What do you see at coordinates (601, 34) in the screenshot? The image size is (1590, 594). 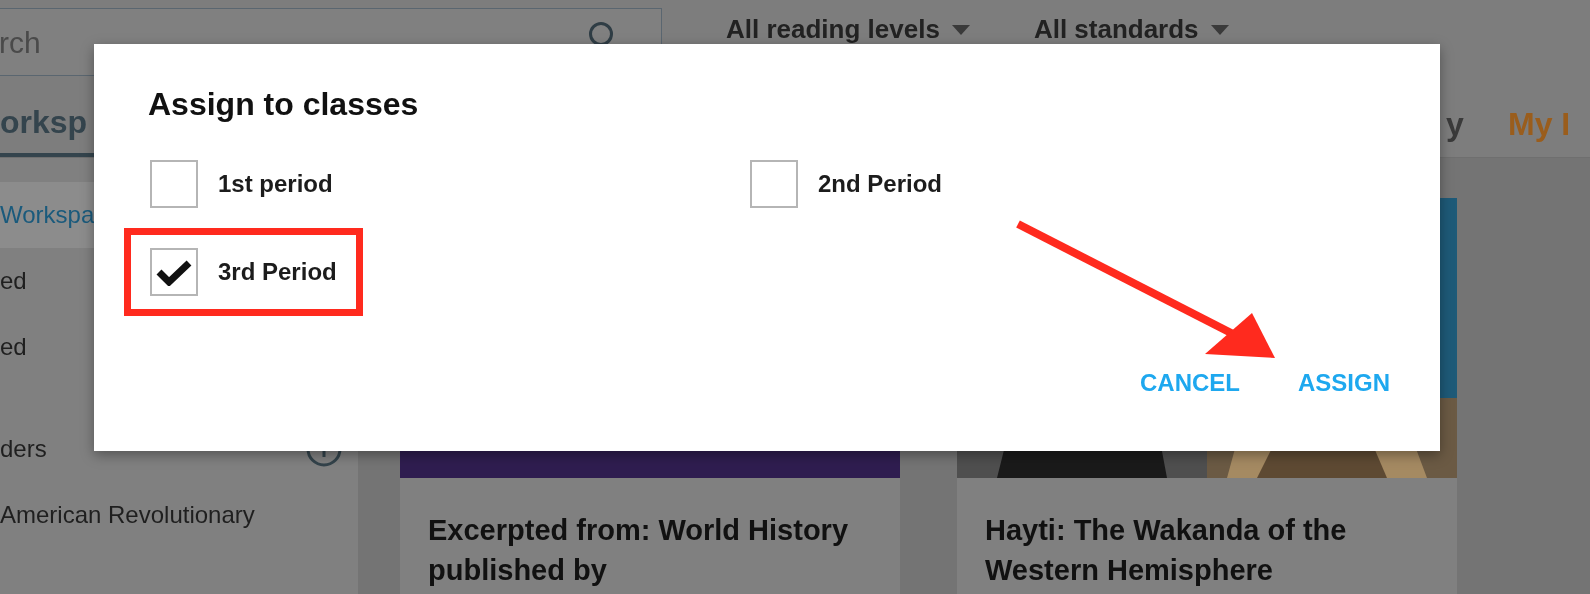 I see `search-icon` at bounding box center [601, 34].